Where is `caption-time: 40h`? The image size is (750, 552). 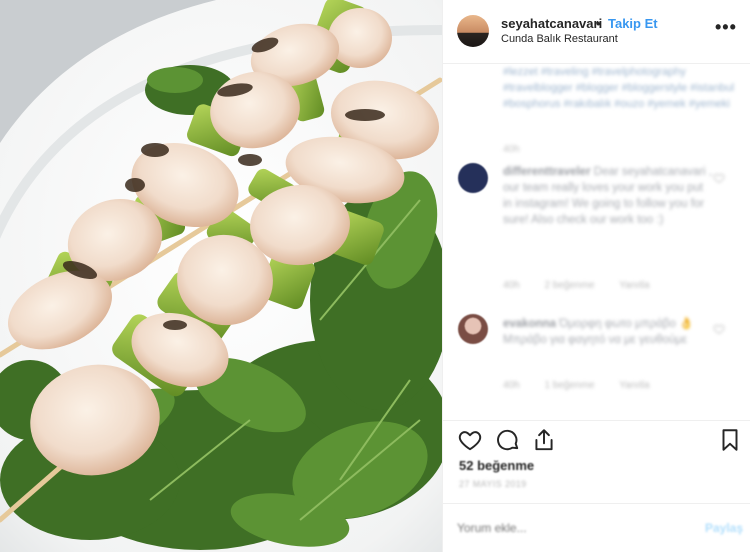 caption-time: 40h is located at coordinates (511, 149).